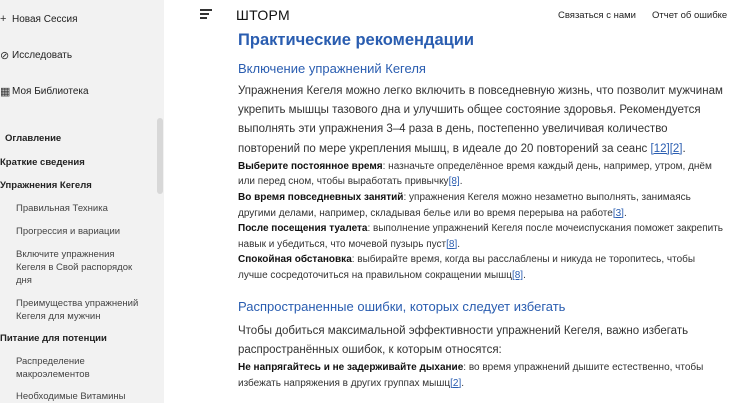 This screenshot has width=730, height=403. I want to click on report-error-link: Отчет об ошибке, so click(689, 15).